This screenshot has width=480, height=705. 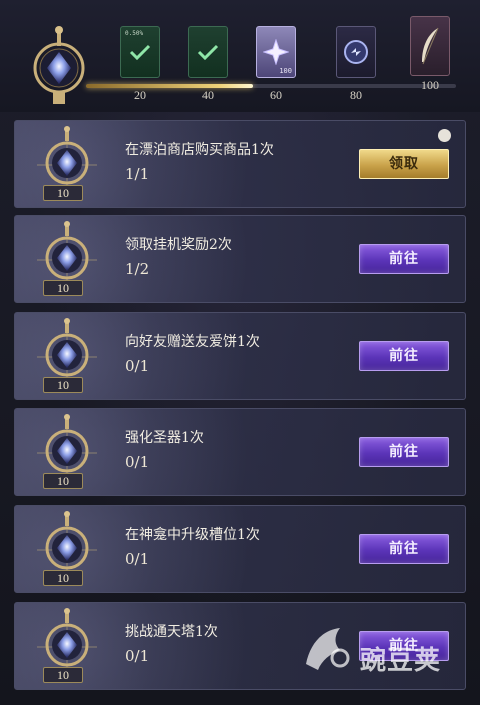 I want to click on task-title: 在漂泊商店购买商品1次, so click(x=199, y=150).